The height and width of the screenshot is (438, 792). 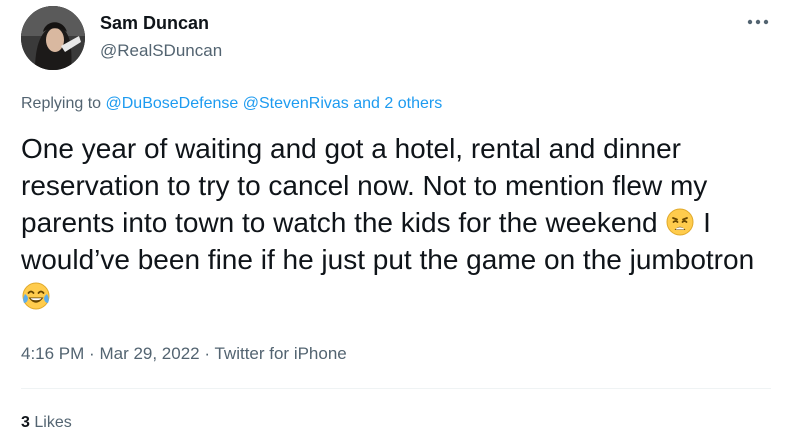 What do you see at coordinates (53, 422) in the screenshot?
I see `likes-label: Likes` at bounding box center [53, 422].